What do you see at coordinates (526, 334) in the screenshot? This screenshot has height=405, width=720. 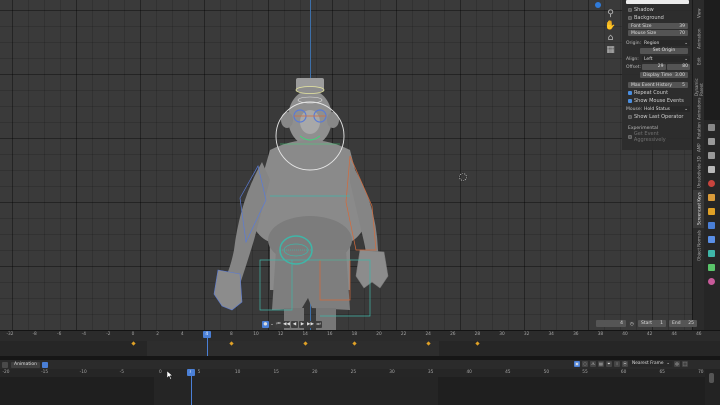 I see `timeline-tick-label: 32` at bounding box center [526, 334].